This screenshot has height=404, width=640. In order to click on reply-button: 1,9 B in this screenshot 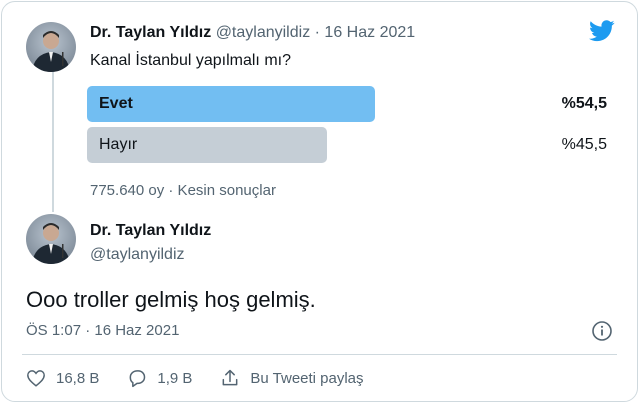, I will do `click(159, 378)`.